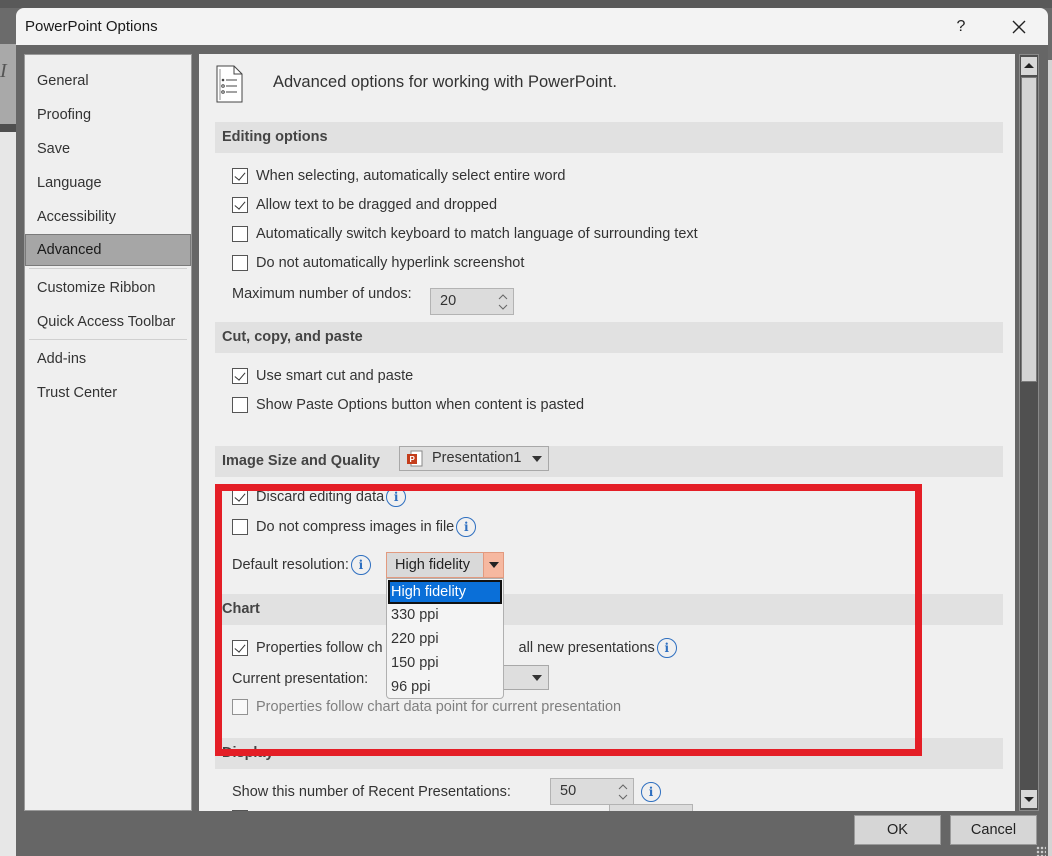  Describe the element at coordinates (993, 830) in the screenshot. I see `cancel-button: Cancel` at that location.